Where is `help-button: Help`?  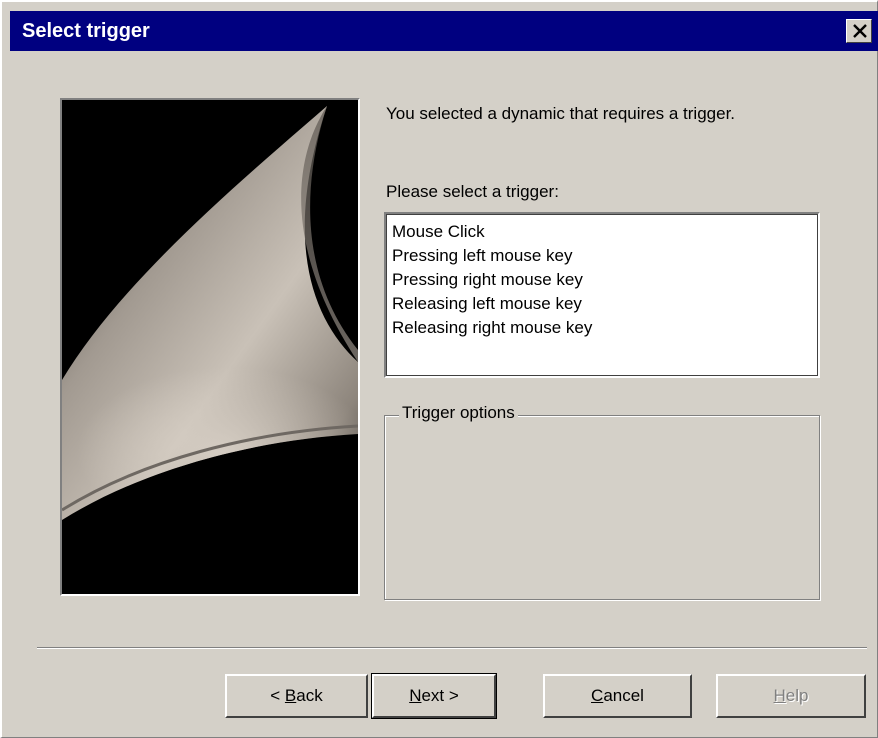
help-button: Help is located at coordinates (791, 696).